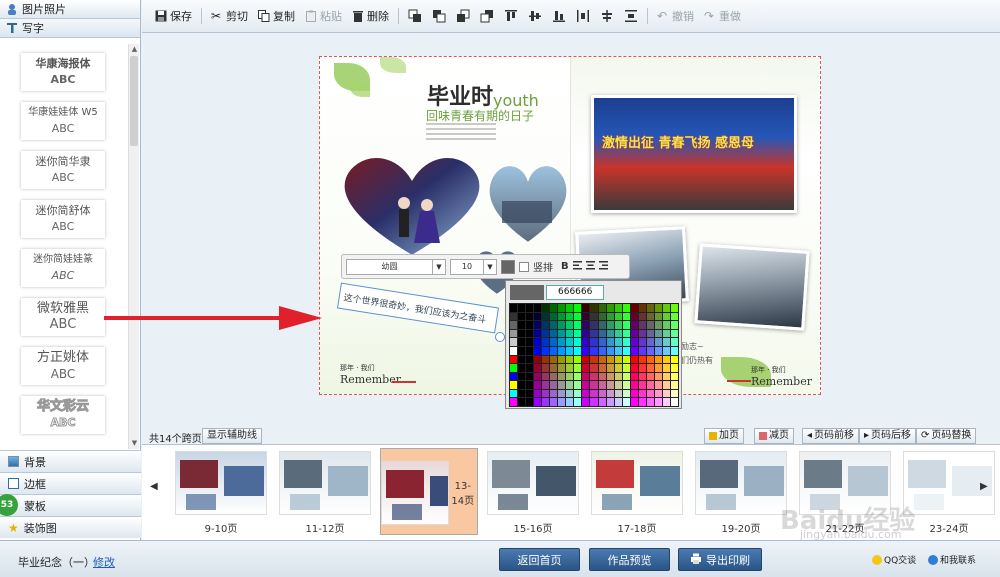 The height and width of the screenshot is (577, 1000). What do you see at coordinates (134, 101) in the screenshot?
I see `scrollbar-thumb` at bounding box center [134, 101].